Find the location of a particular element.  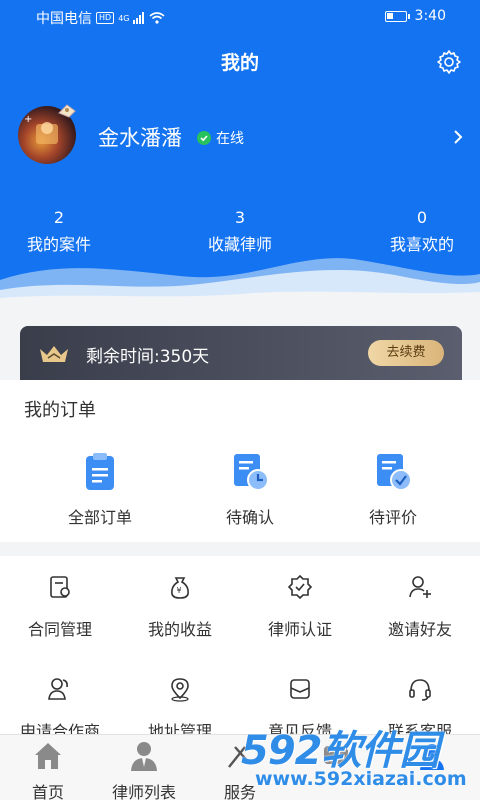

feedback-icon is located at coordinates (300, 689).